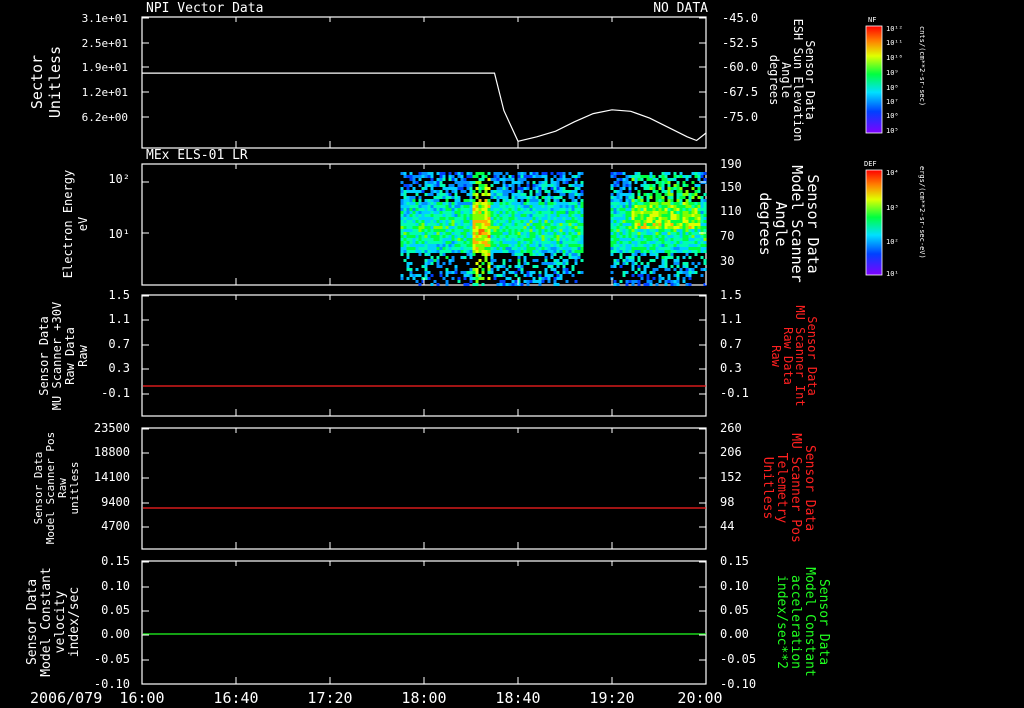  Describe the element at coordinates (66, 698) in the screenshot. I see `date-label: 2006/079` at that location.